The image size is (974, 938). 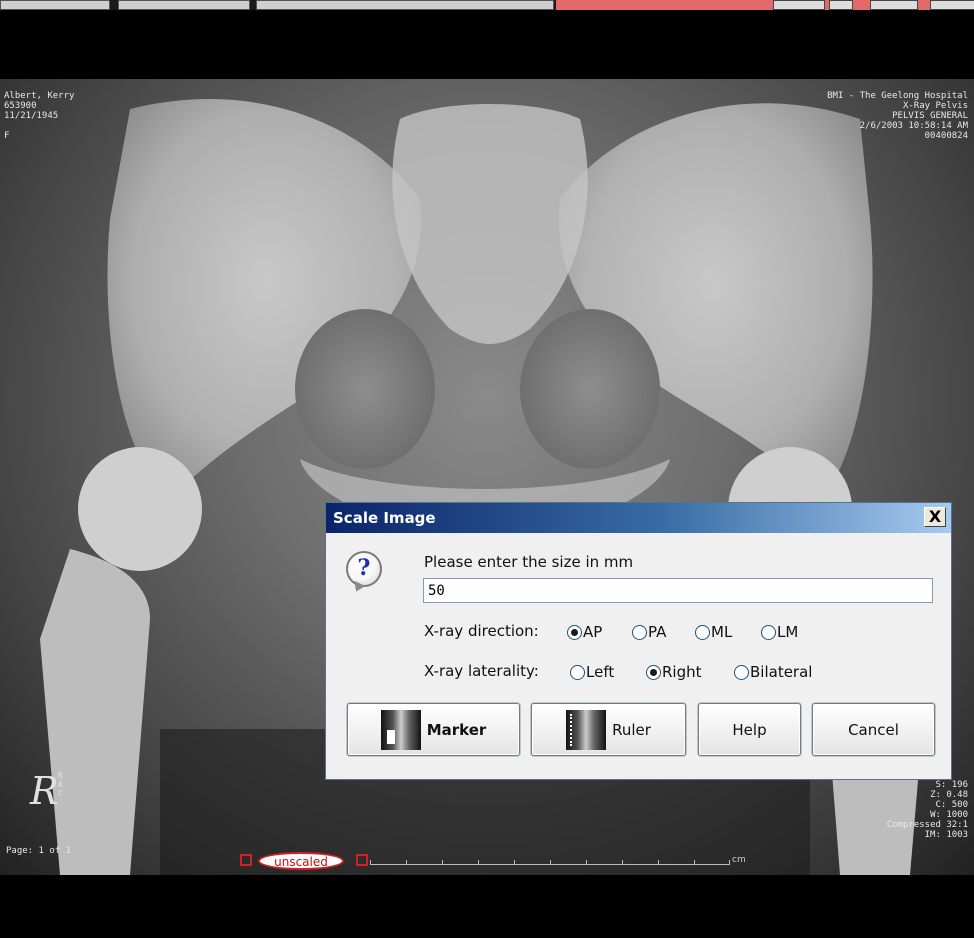 I want to click on window-center: C: 500, so click(x=951, y=805).